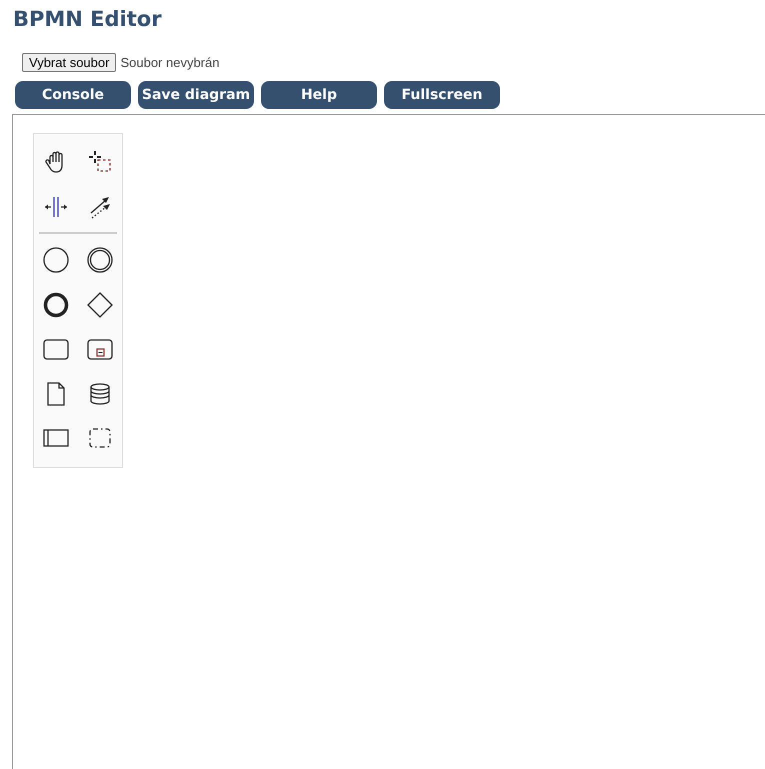  Describe the element at coordinates (196, 95) in the screenshot. I see `toolbar-button: Save diagram` at that location.